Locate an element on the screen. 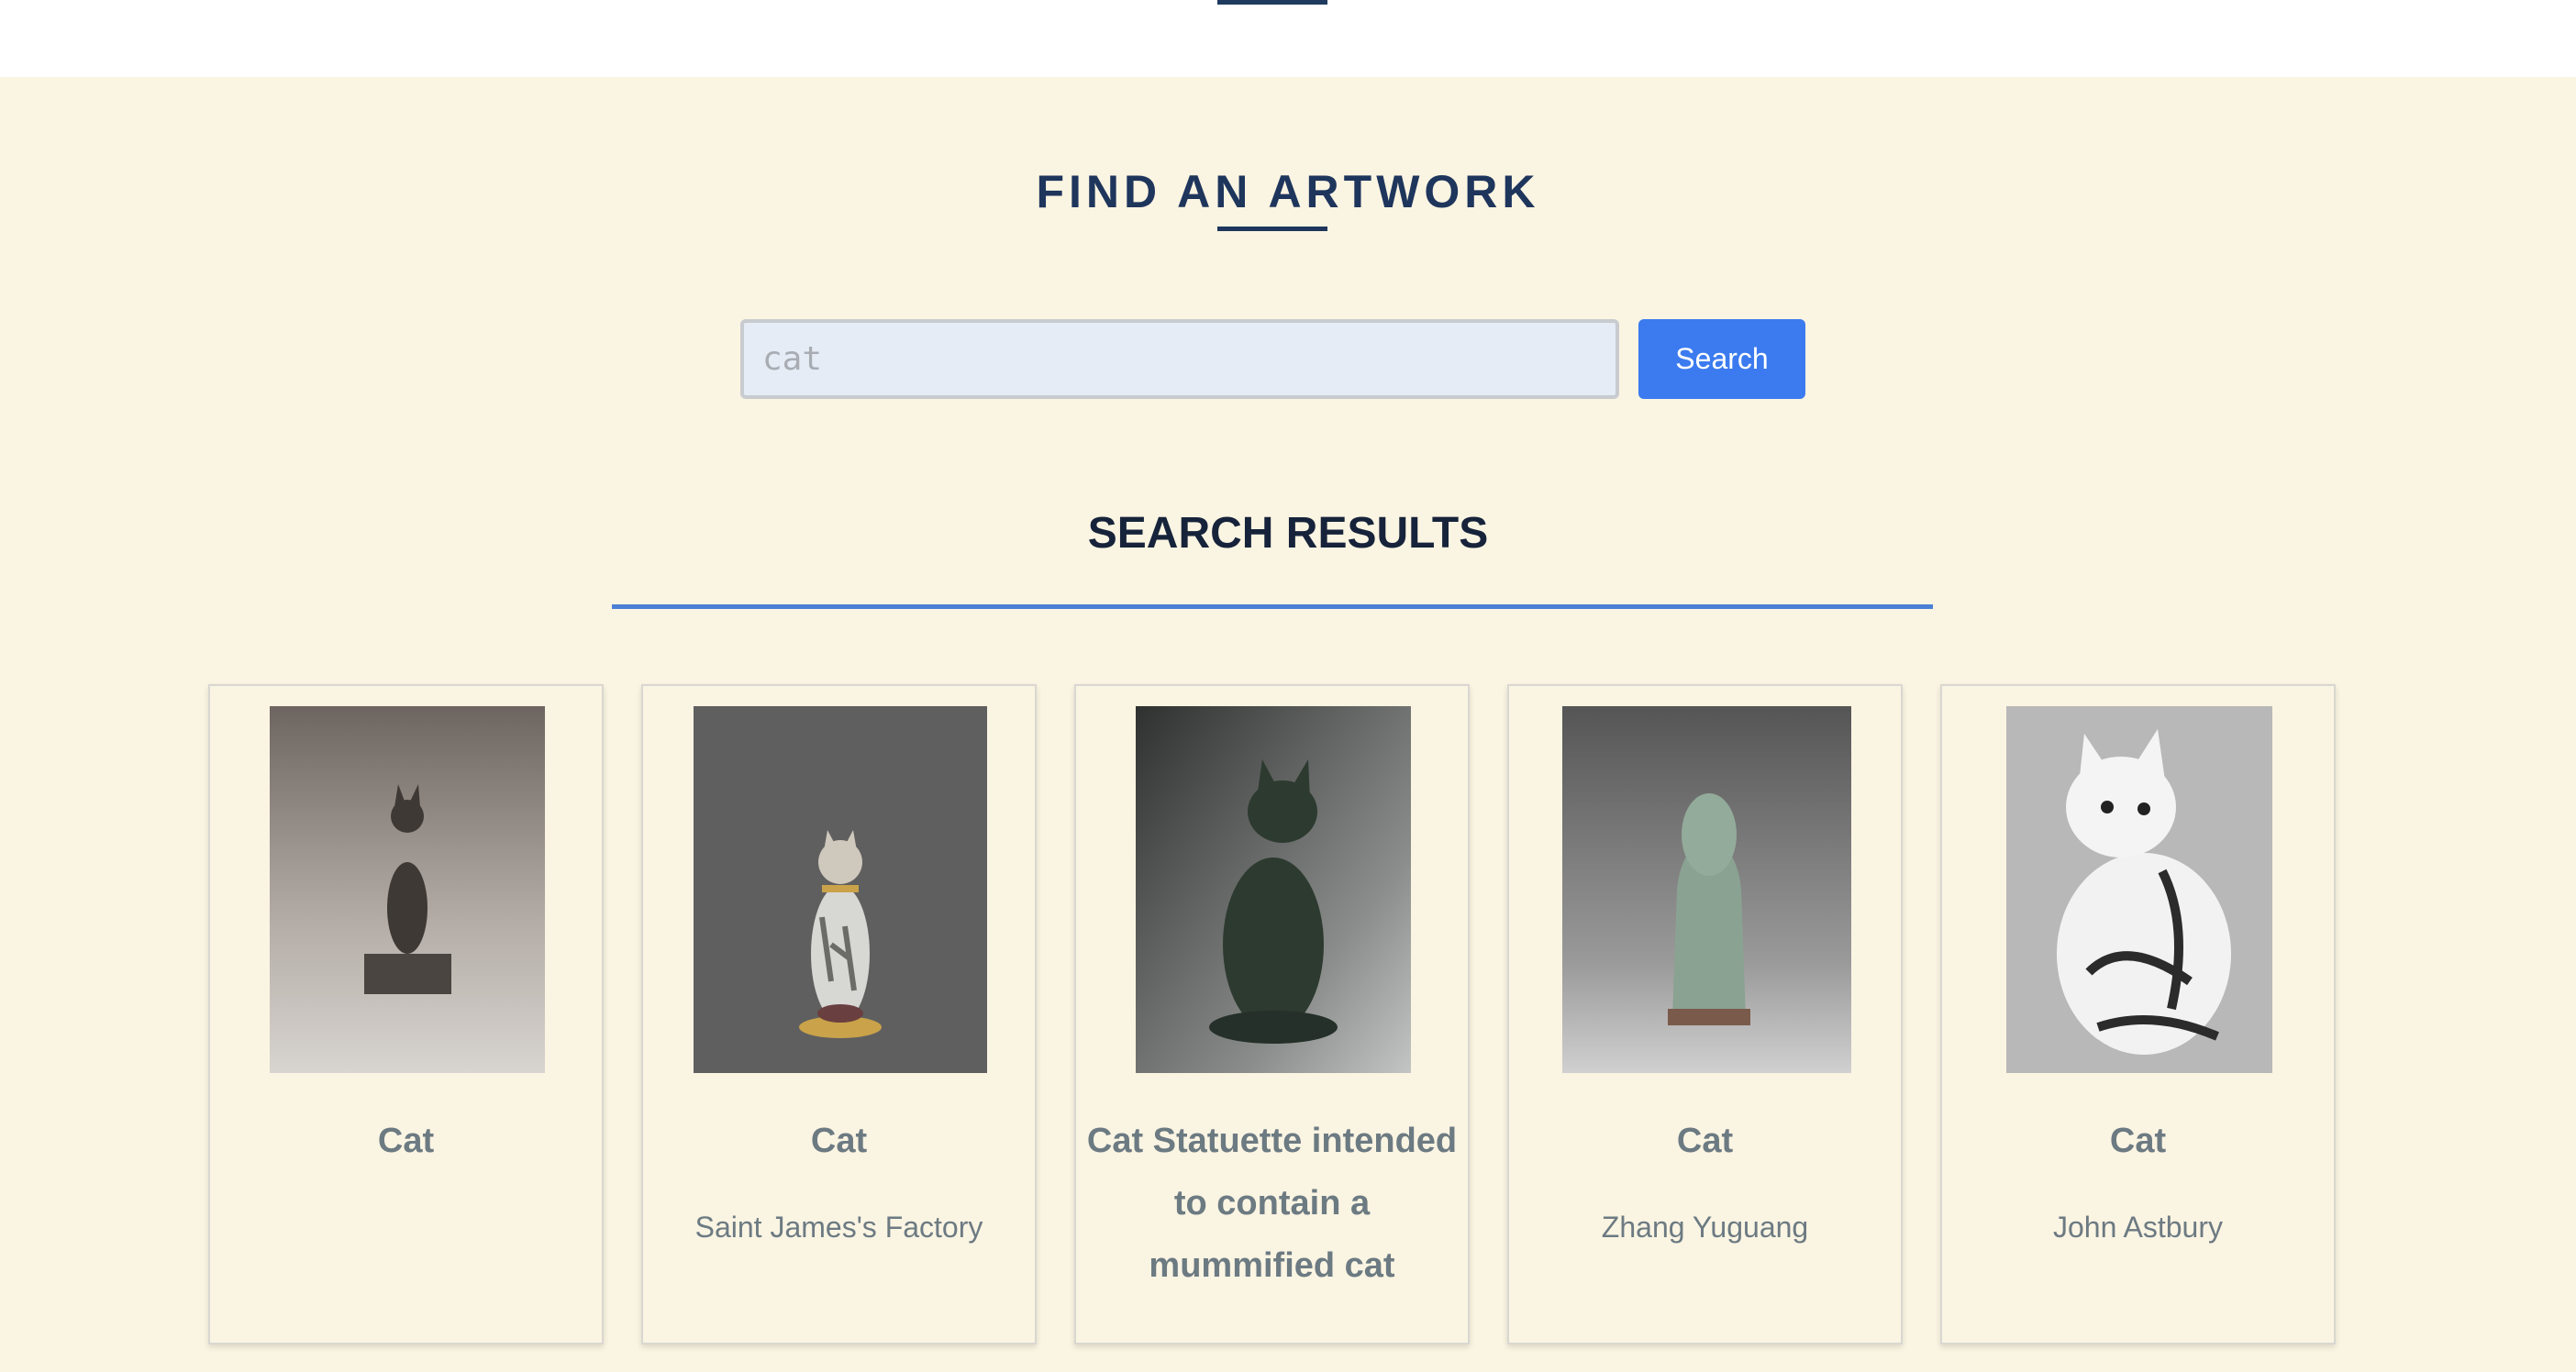  search-input is located at coordinates (1179, 359).